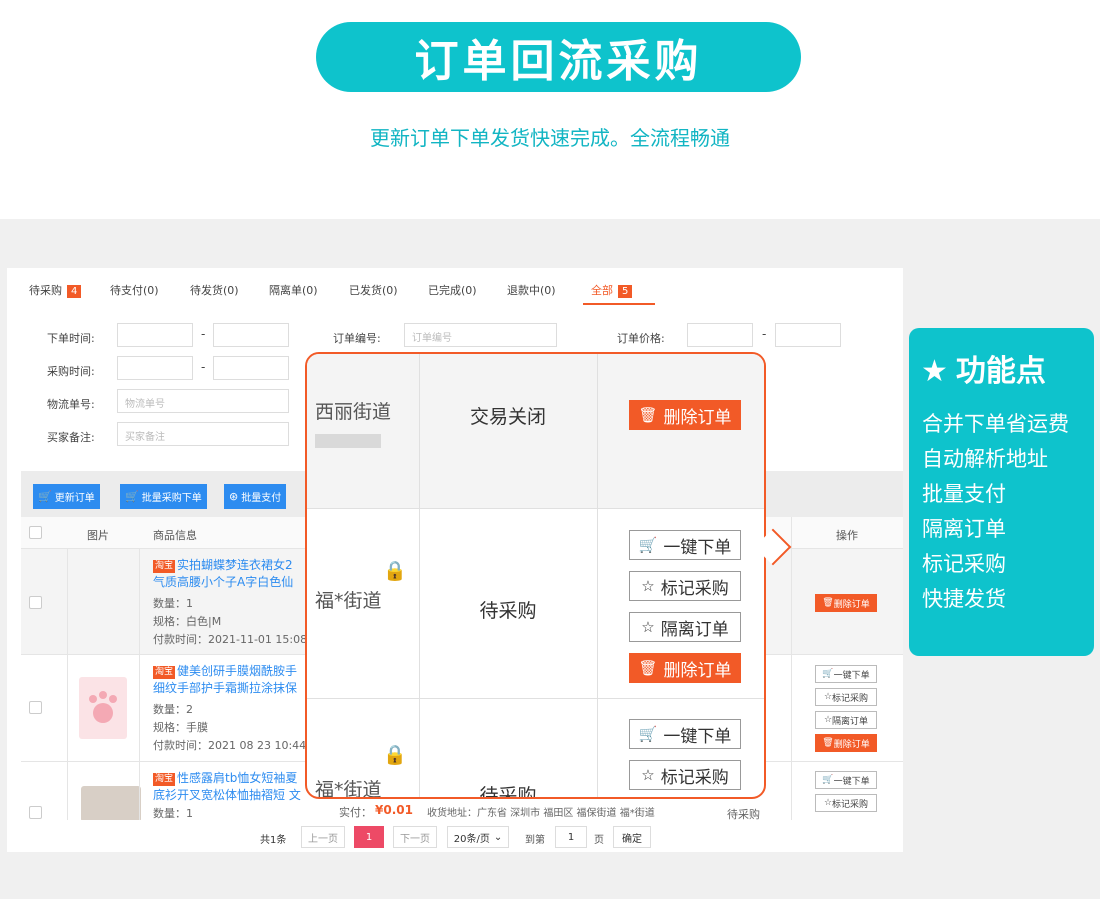 This screenshot has height=899, width=1100. What do you see at coordinates (234, 496) in the screenshot?
I see `coin-icon: ⊛` at bounding box center [234, 496].